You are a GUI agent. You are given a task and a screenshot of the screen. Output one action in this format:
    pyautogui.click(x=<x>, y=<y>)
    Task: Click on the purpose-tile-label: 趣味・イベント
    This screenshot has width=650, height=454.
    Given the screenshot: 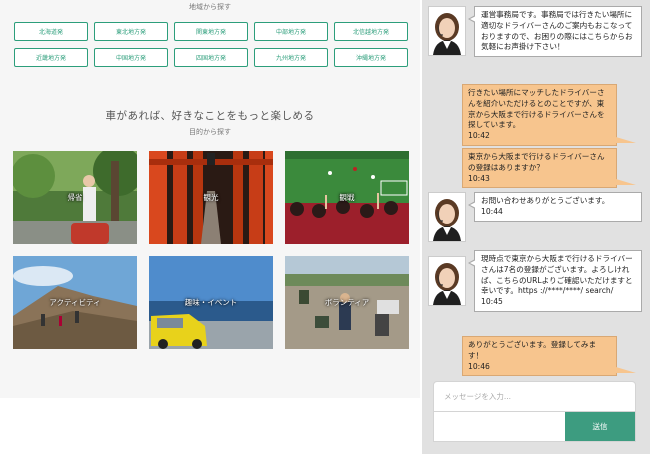 What is the action you would take?
    pyautogui.click(x=211, y=302)
    